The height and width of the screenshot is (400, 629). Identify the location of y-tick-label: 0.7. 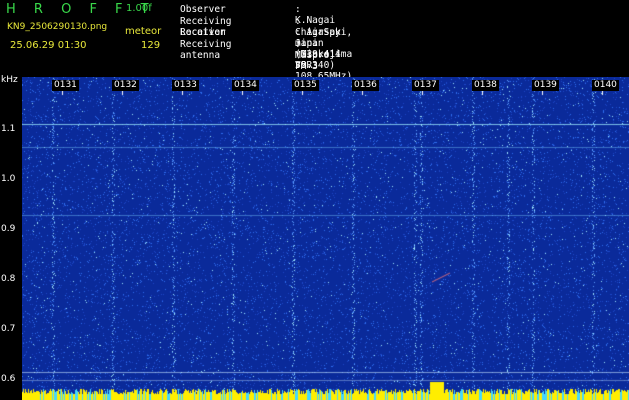
(8, 329).